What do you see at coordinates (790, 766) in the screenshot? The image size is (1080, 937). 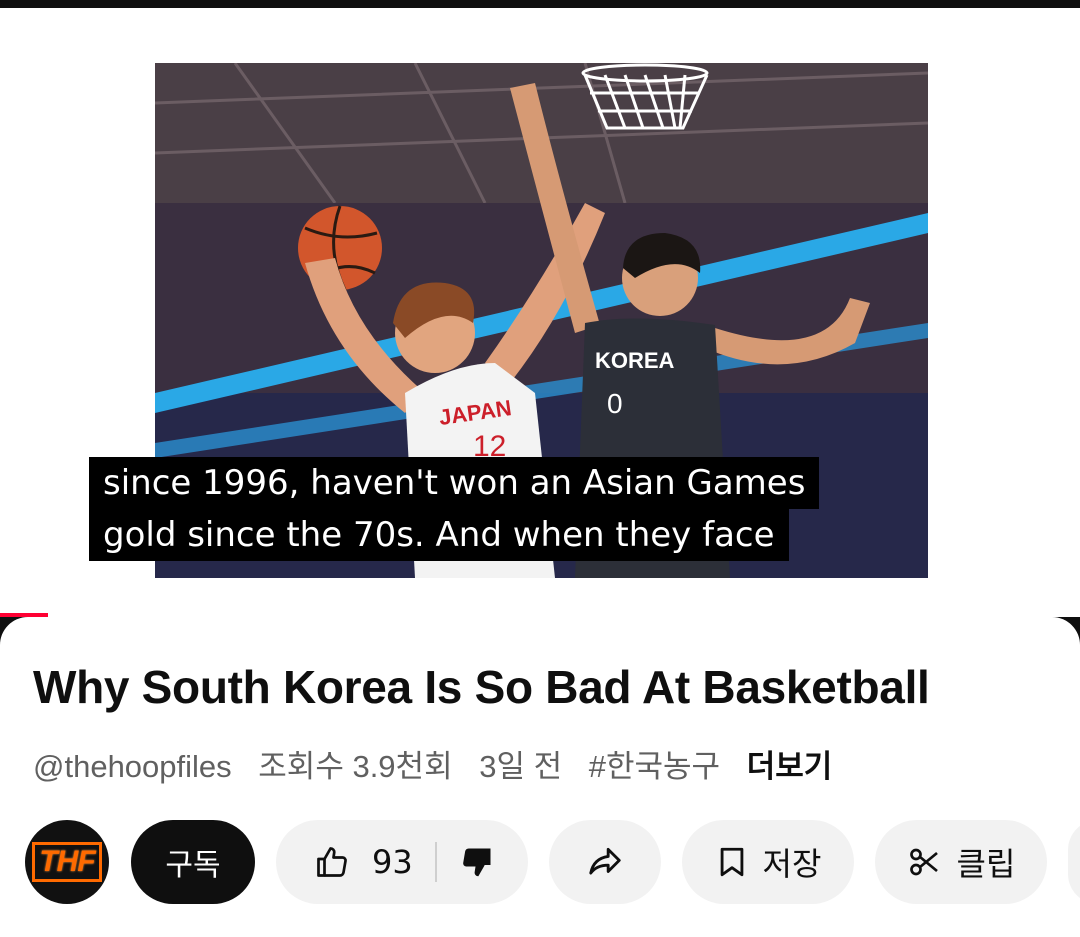 I see `more-button: 더보기` at bounding box center [790, 766].